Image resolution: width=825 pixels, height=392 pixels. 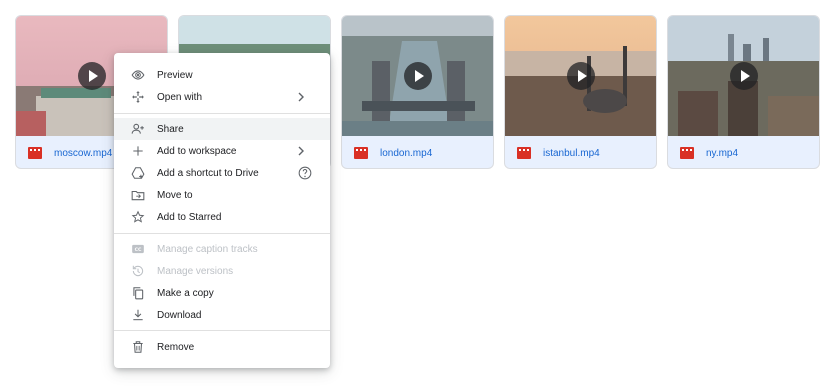 What do you see at coordinates (138, 216) in the screenshot?
I see `star-icon` at bounding box center [138, 216].